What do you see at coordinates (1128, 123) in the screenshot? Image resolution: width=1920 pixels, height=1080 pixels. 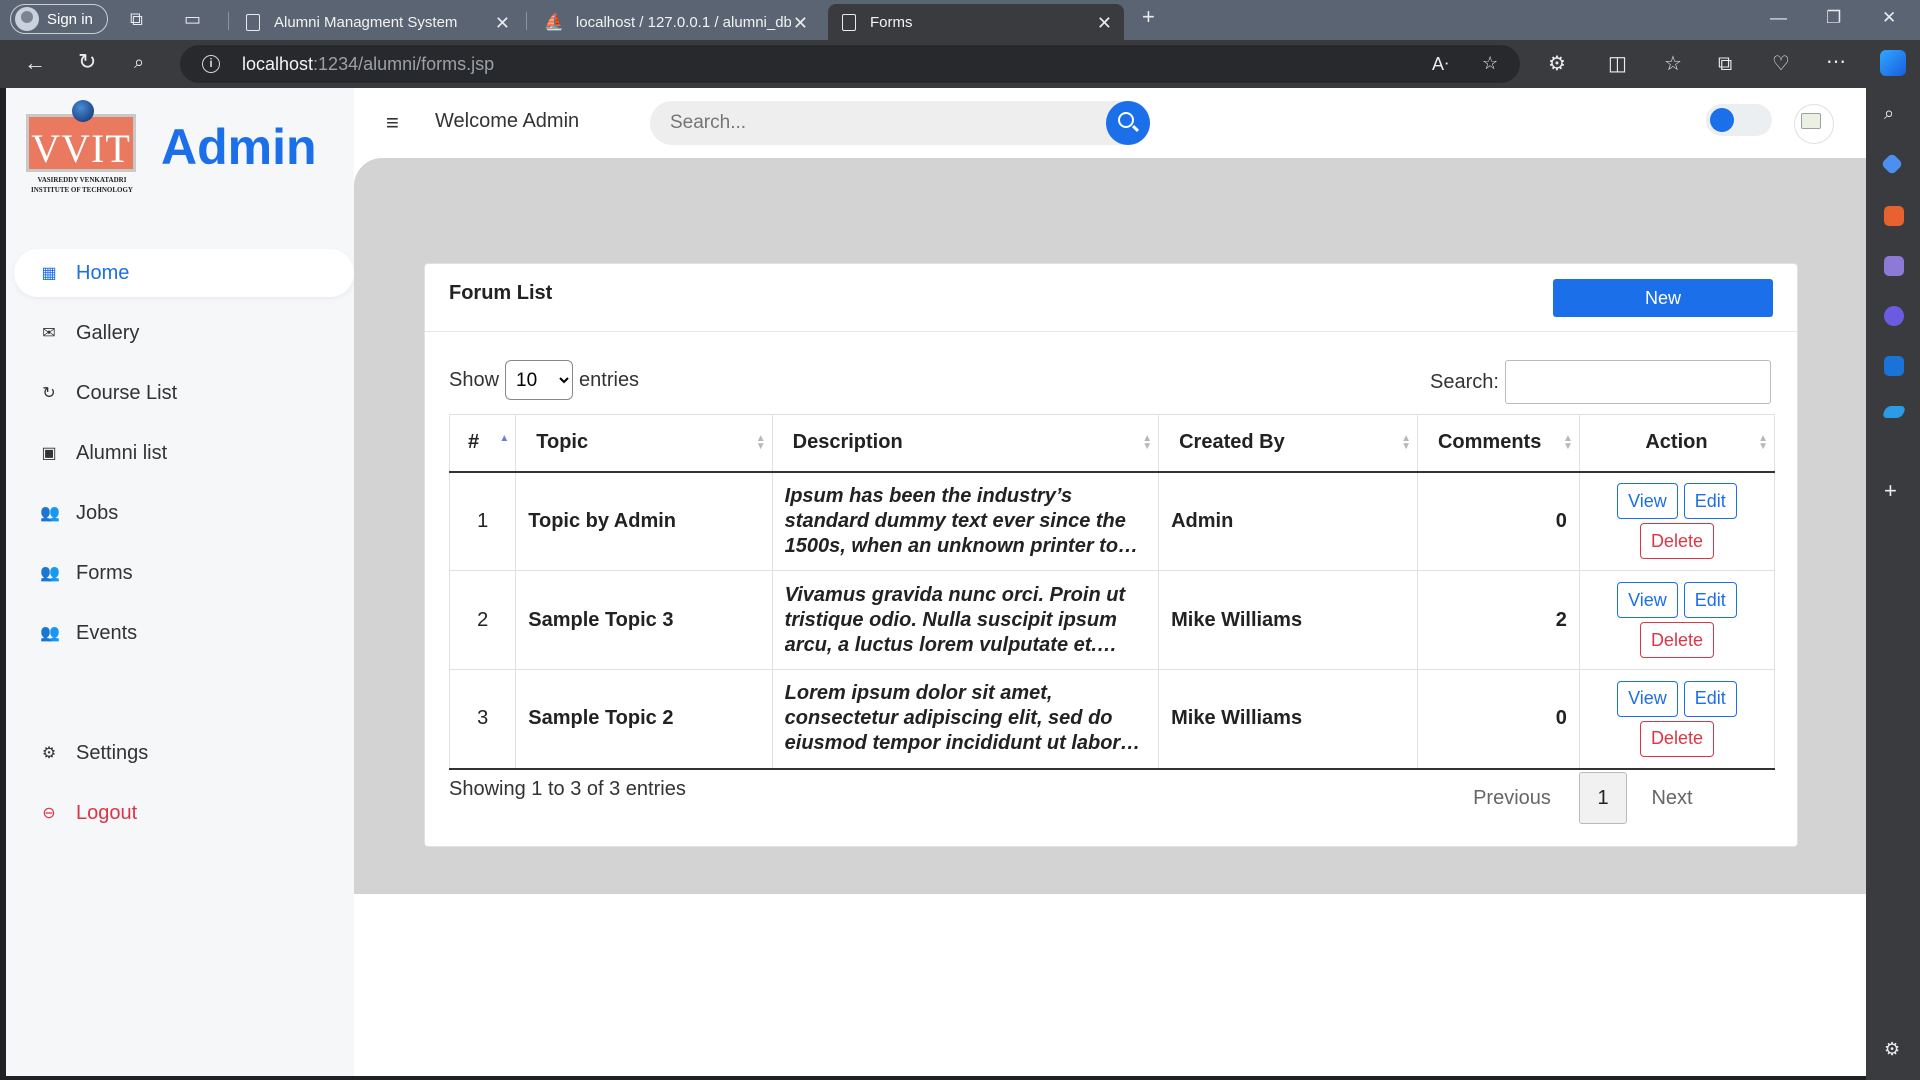 I see `search-button` at bounding box center [1128, 123].